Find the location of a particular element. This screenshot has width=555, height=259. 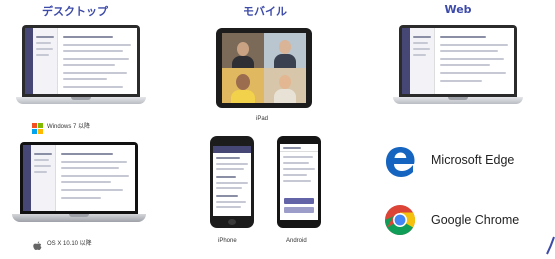

mac-label: OS X 10.10 以降 is located at coordinates (69, 244).